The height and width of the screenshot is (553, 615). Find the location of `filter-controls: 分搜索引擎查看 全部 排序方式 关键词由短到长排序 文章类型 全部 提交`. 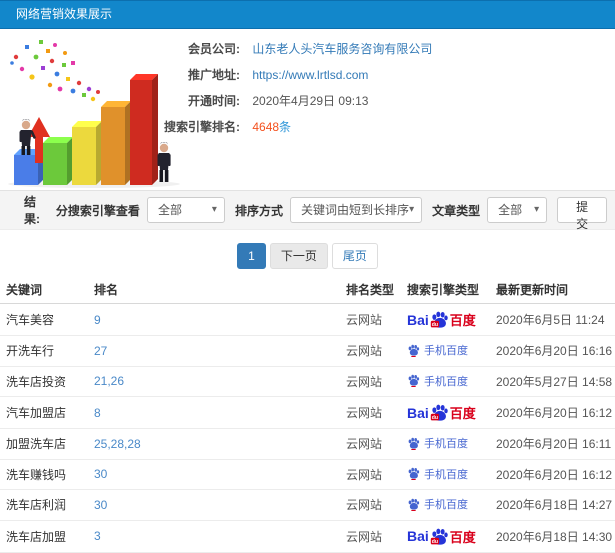

filter-controls: 分搜索引擎查看 全部 排序方式 关键词由短到长排序 文章类型 全部 提交 is located at coordinates (326, 214).